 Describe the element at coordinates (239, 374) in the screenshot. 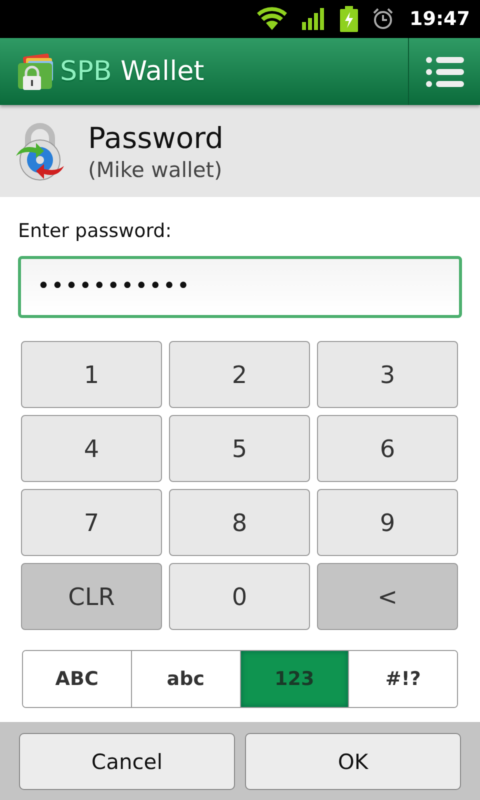

I see `keypad-key: 2` at that location.